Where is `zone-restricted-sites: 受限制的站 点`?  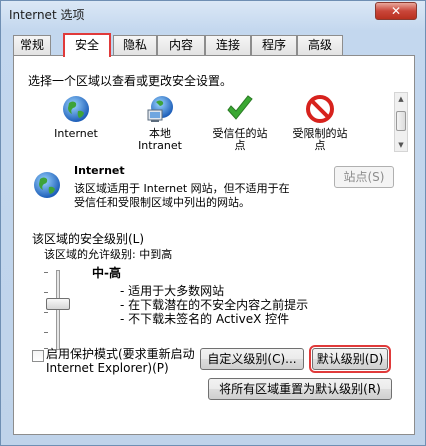 zone-restricted-sites: 受限制的站 点 is located at coordinates (320, 123).